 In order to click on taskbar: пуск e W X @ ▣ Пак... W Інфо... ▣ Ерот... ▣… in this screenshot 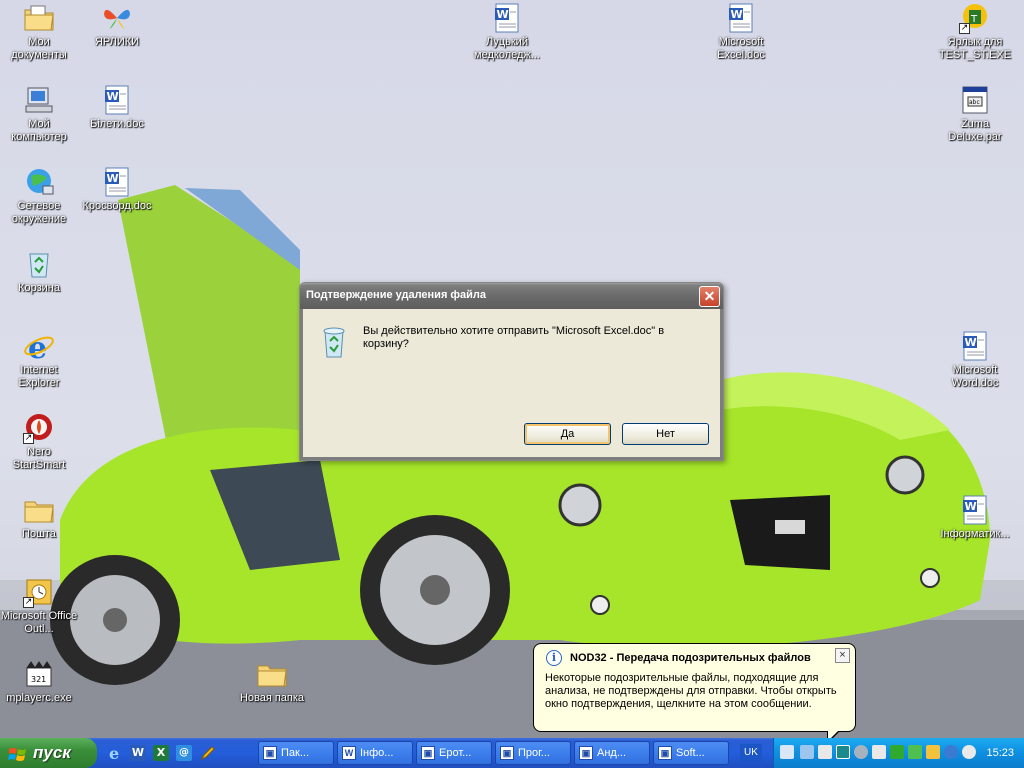, I will do `click(512, 753)`.